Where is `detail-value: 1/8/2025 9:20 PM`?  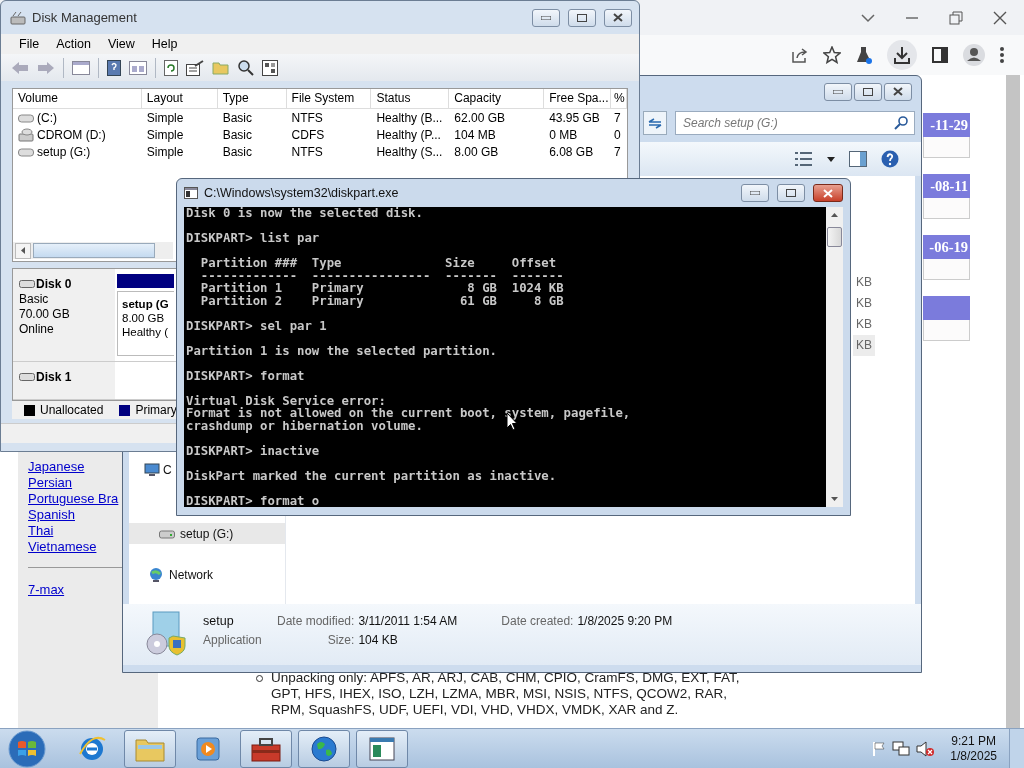
detail-value: 1/8/2025 9:20 PM is located at coordinates (625, 621).